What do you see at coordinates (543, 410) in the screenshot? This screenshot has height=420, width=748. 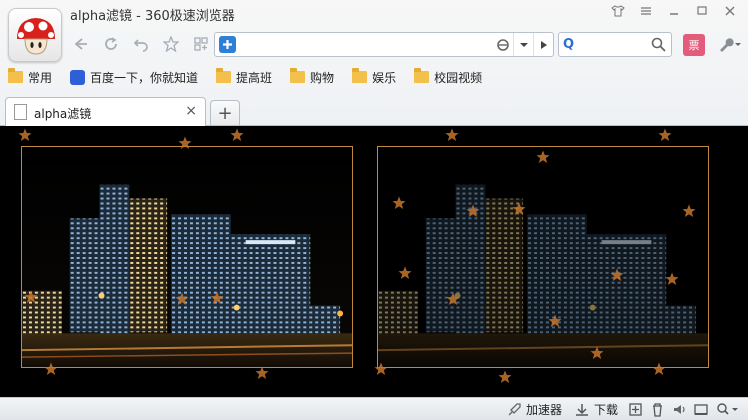 I see `accelerator-label: 加速器` at bounding box center [543, 410].